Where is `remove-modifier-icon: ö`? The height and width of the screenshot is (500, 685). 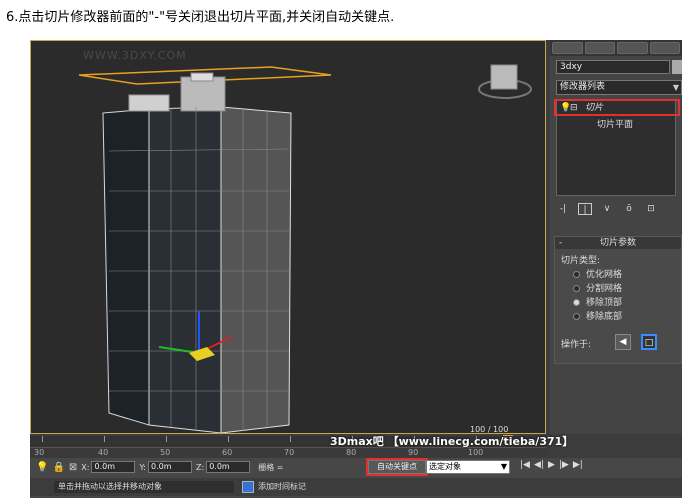
remove-modifier-icon: ö is located at coordinates (629, 209).